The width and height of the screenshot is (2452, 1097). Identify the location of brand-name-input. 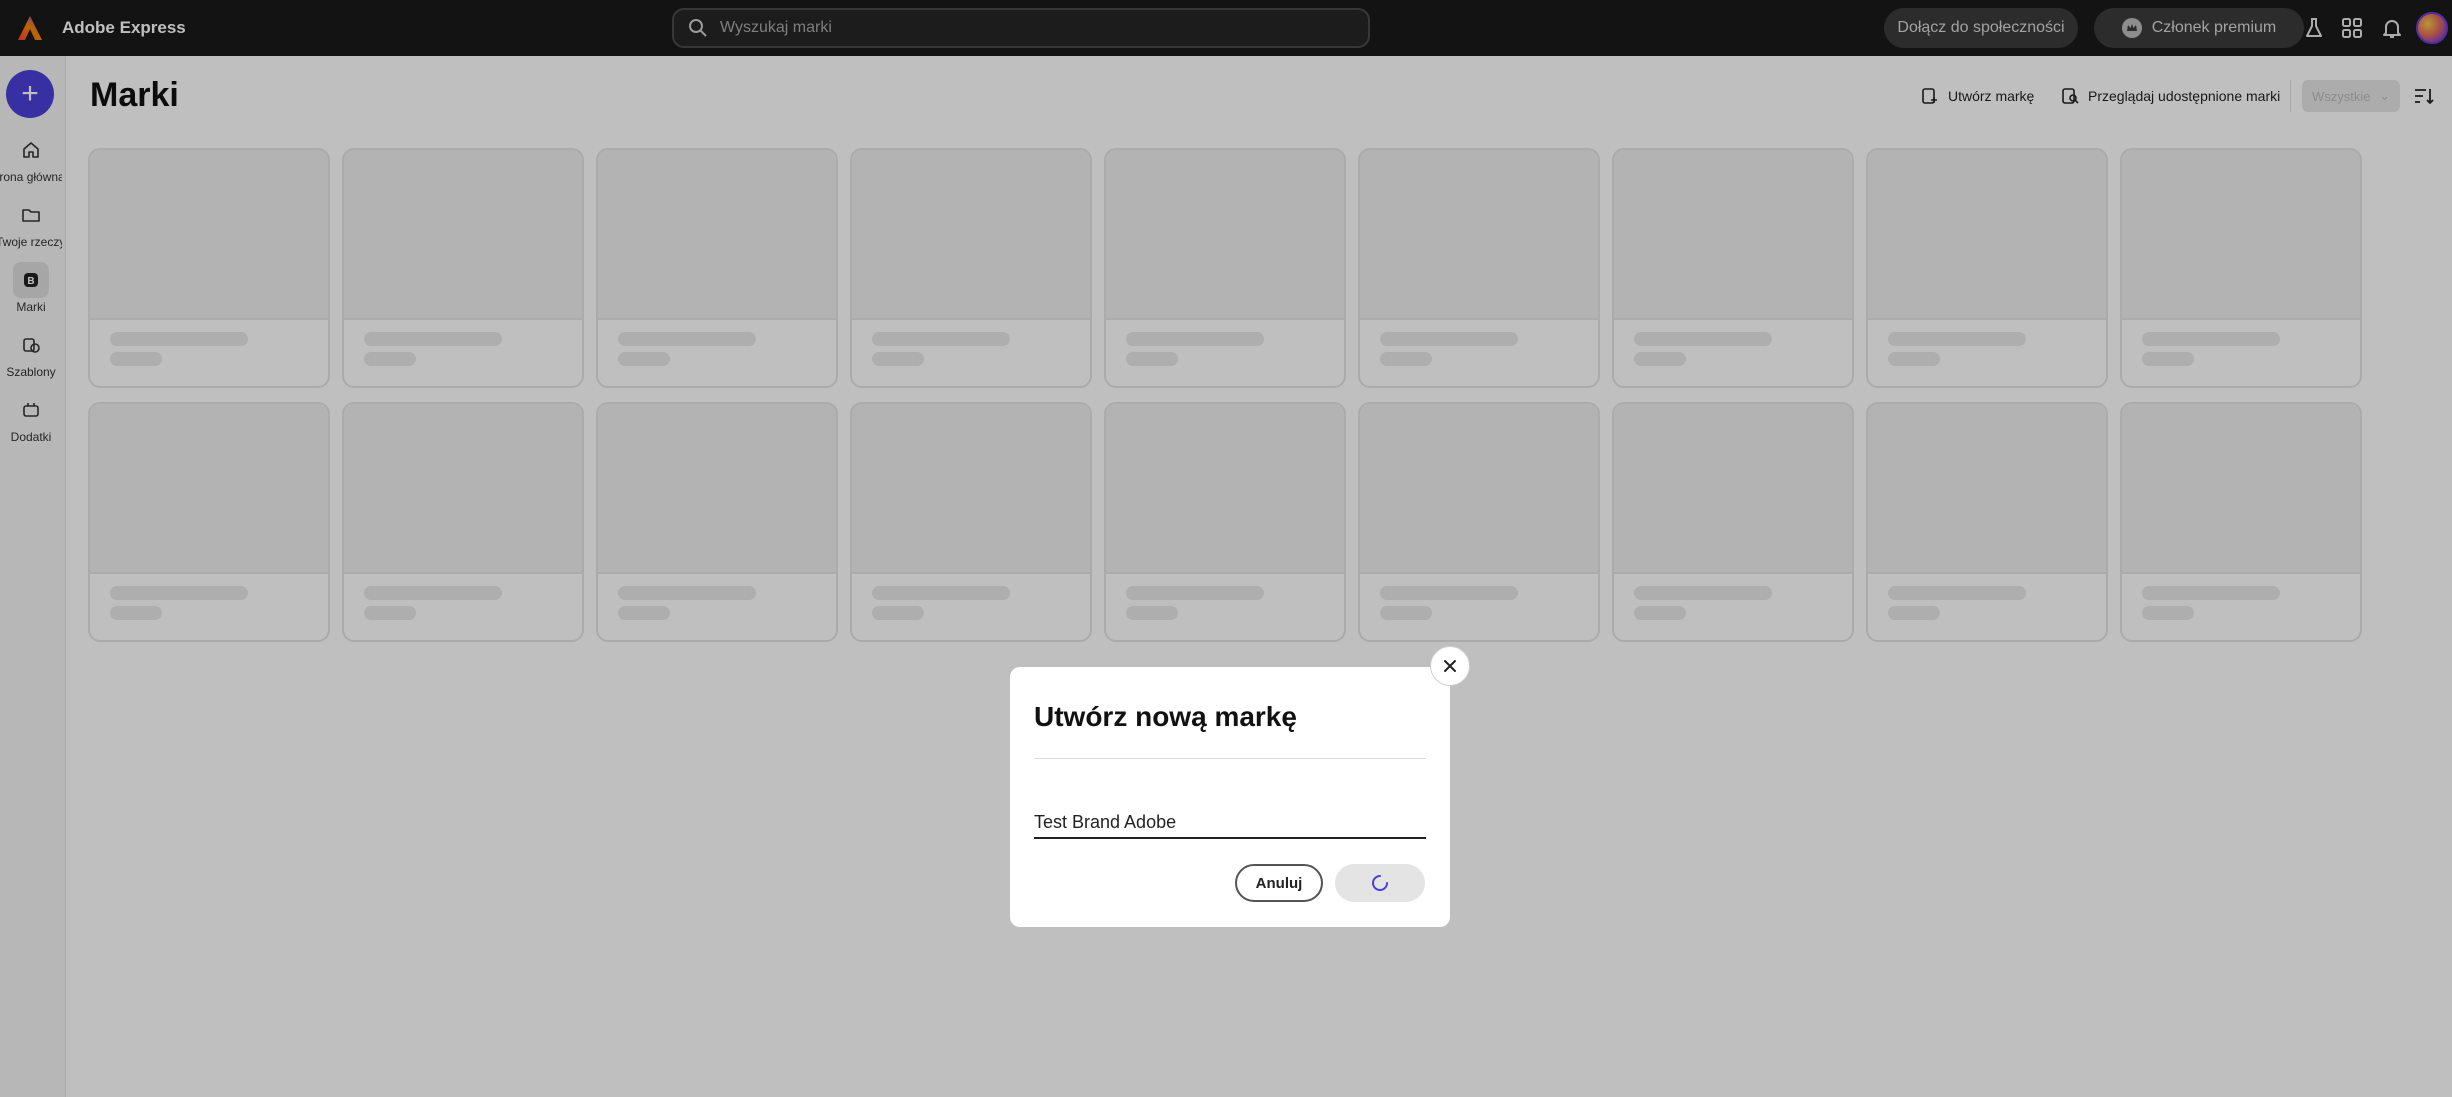
(1230, 823).